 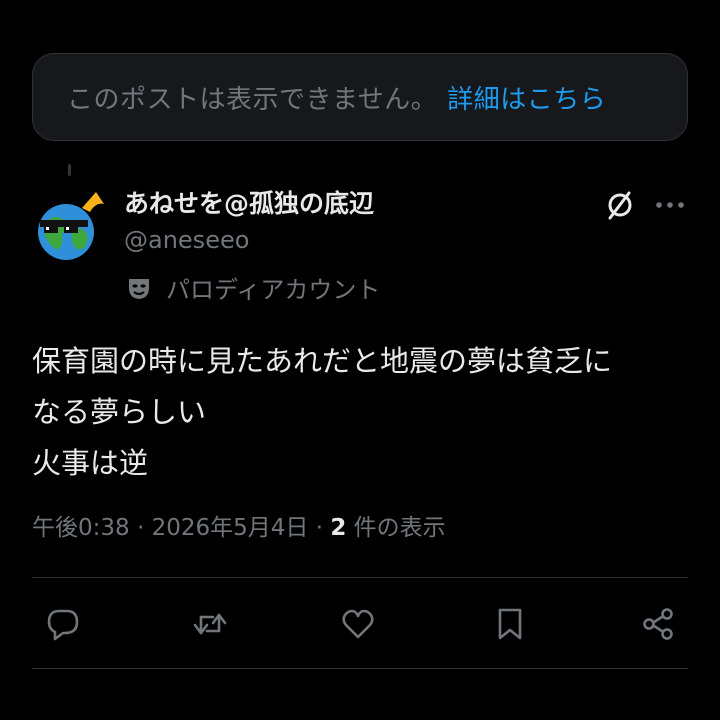 I want to click on grok-icon, so click(x=620, y=205).